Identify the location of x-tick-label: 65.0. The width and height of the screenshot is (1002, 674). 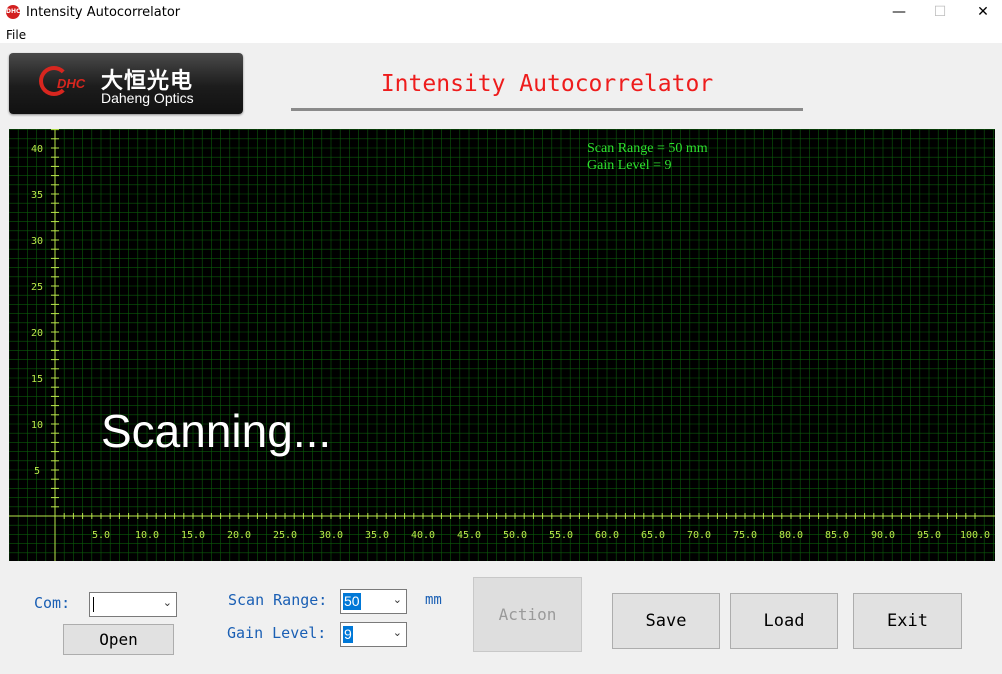
(653, 535).